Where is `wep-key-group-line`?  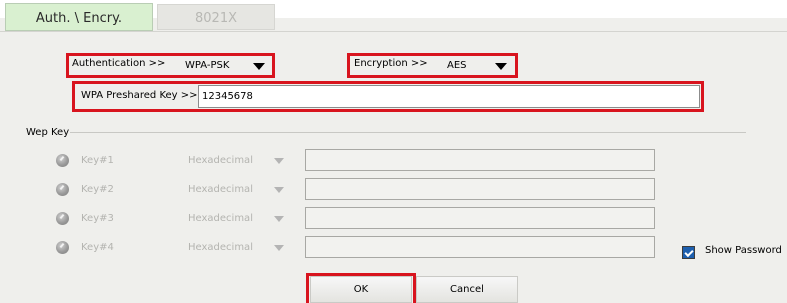 wep-key-group-line is located at coordinates (408, 132).